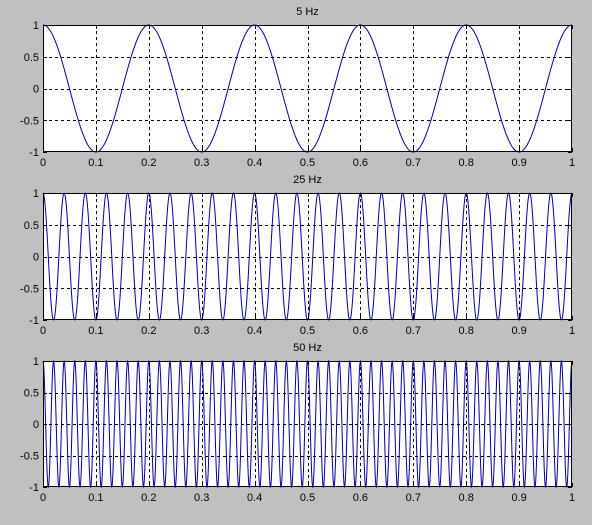 Image resolution: width=592 pixels, height=525 pixels. What do you see at coordinates (307, 348) in the screenshot?
I see `chart-title: 50 Hz` at bounding box center [307, 348].